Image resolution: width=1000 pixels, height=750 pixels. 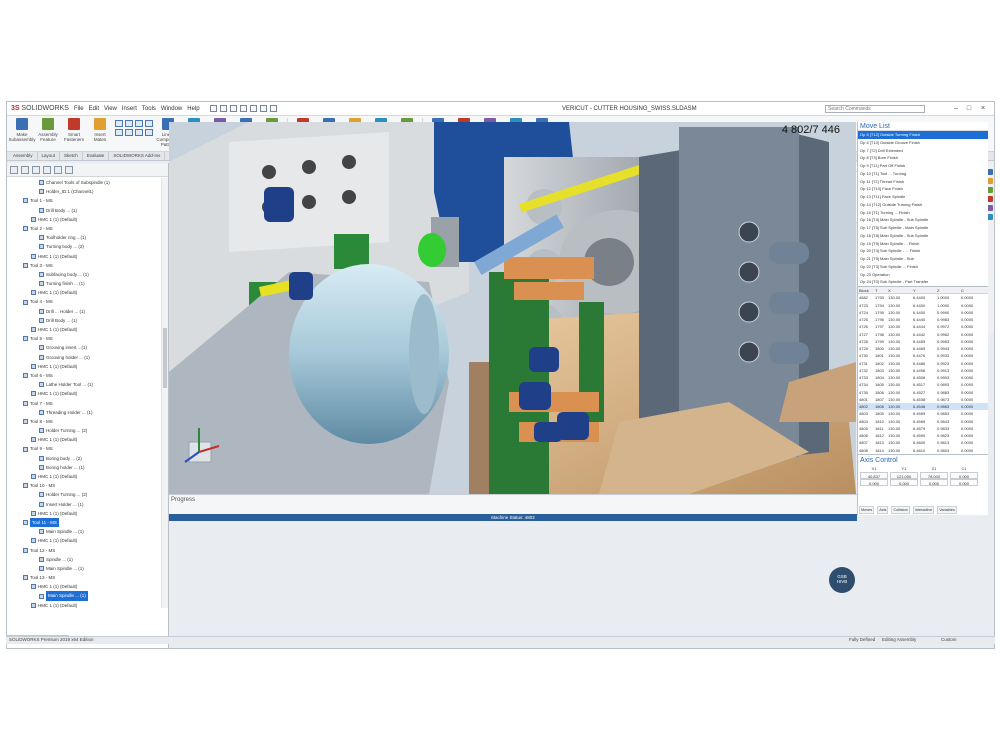 What do you see at coordinates (875, 109) in the screenshot?
I see `search-input: Search Commands` at bounding box center [875, 109].